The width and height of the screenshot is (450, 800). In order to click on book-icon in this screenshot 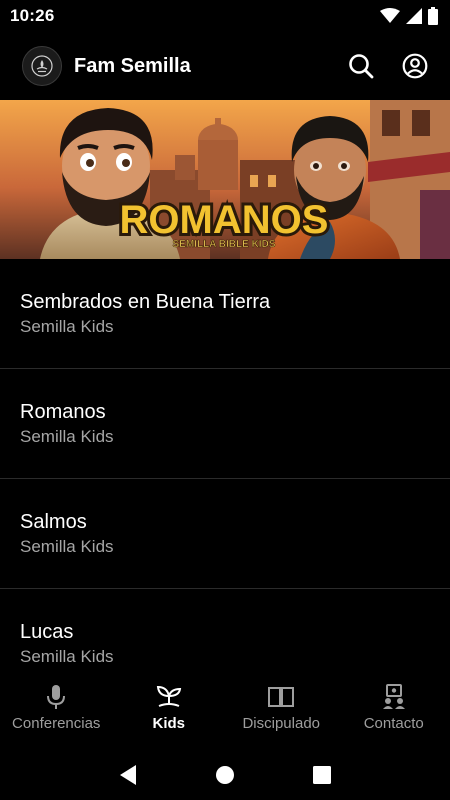, I will do `click(281, 697)`.